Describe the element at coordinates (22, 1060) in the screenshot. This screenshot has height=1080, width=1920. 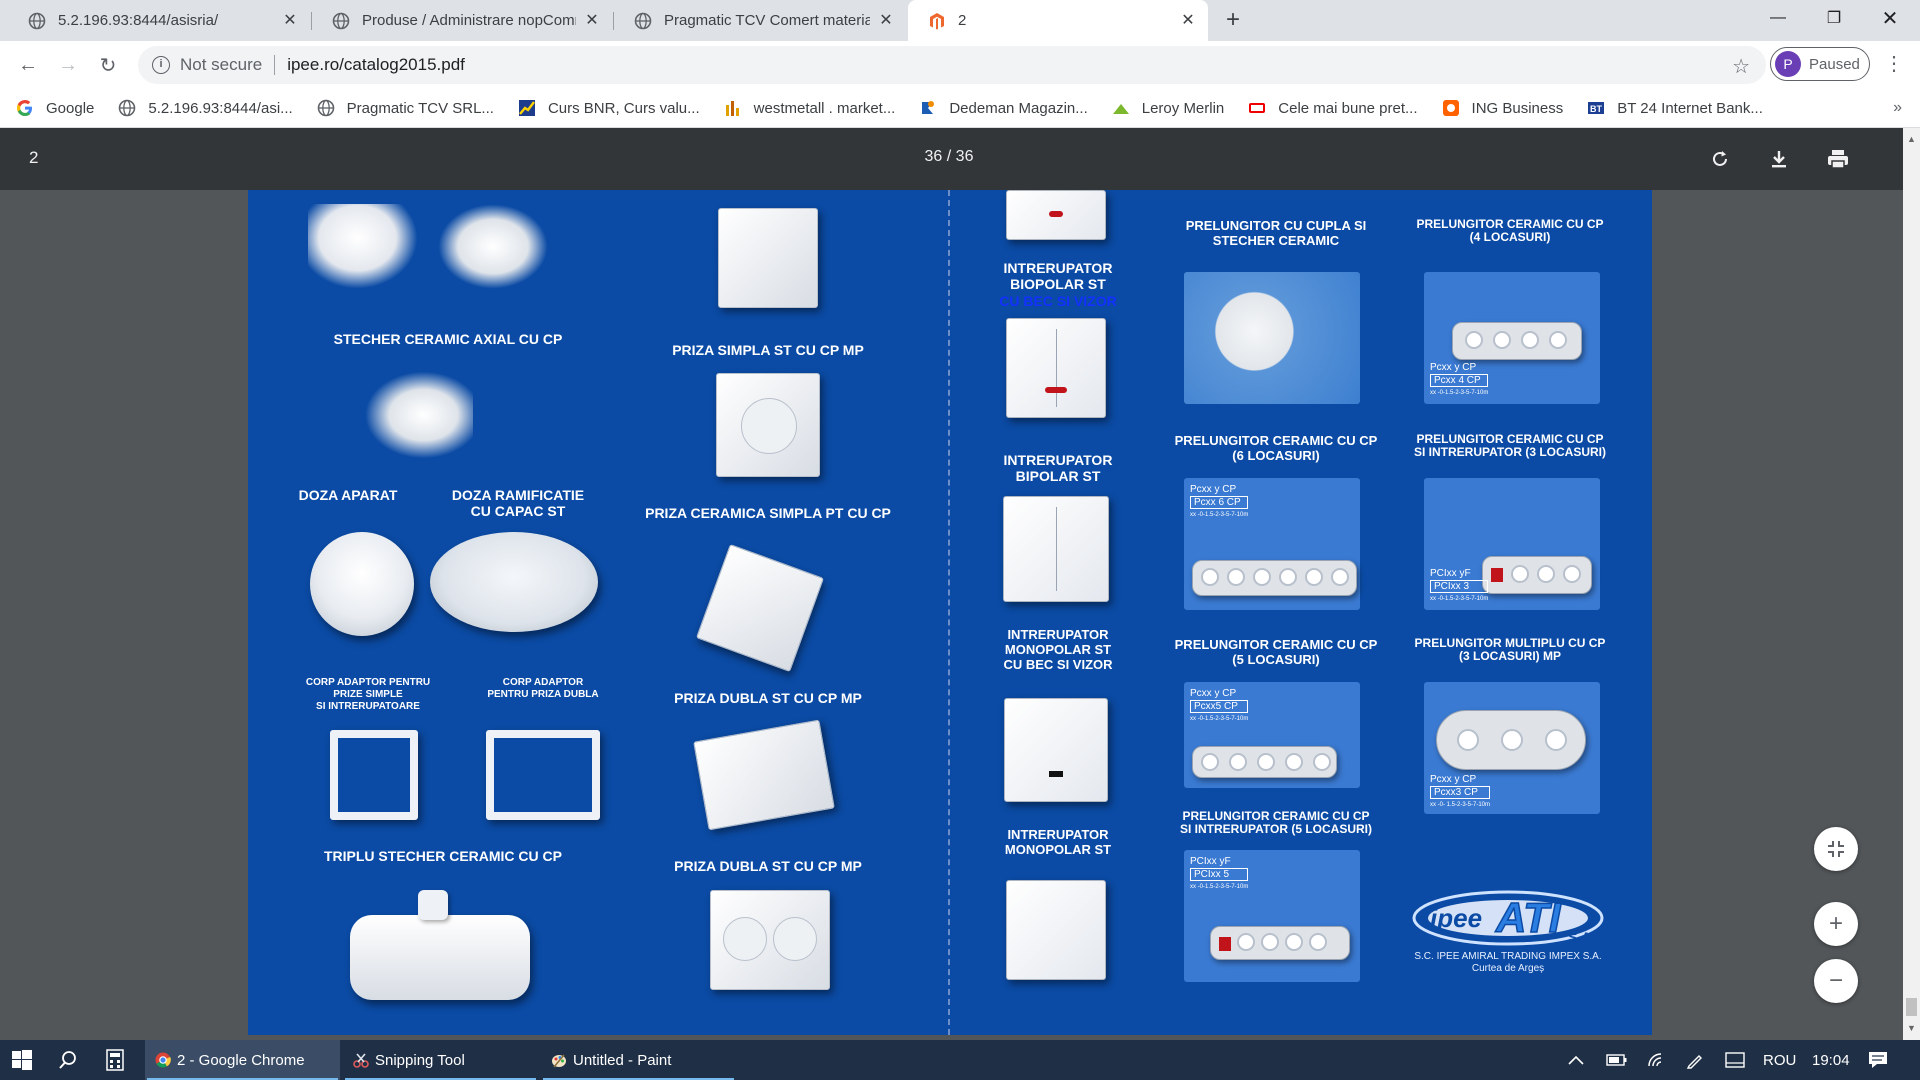
I see `windows-start-icon` at that location.